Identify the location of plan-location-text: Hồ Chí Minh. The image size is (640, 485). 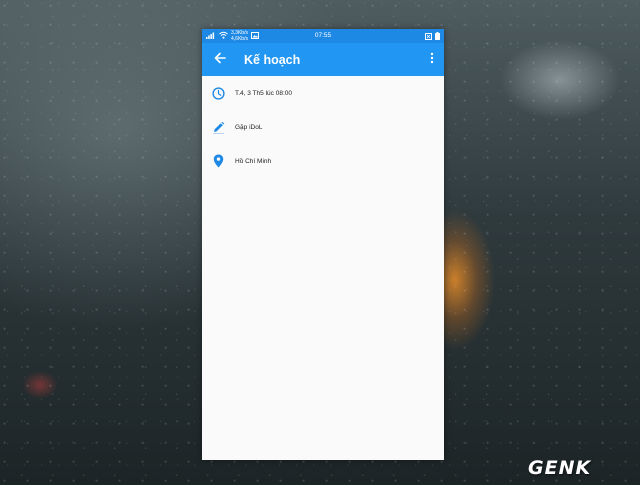
(253, 161).